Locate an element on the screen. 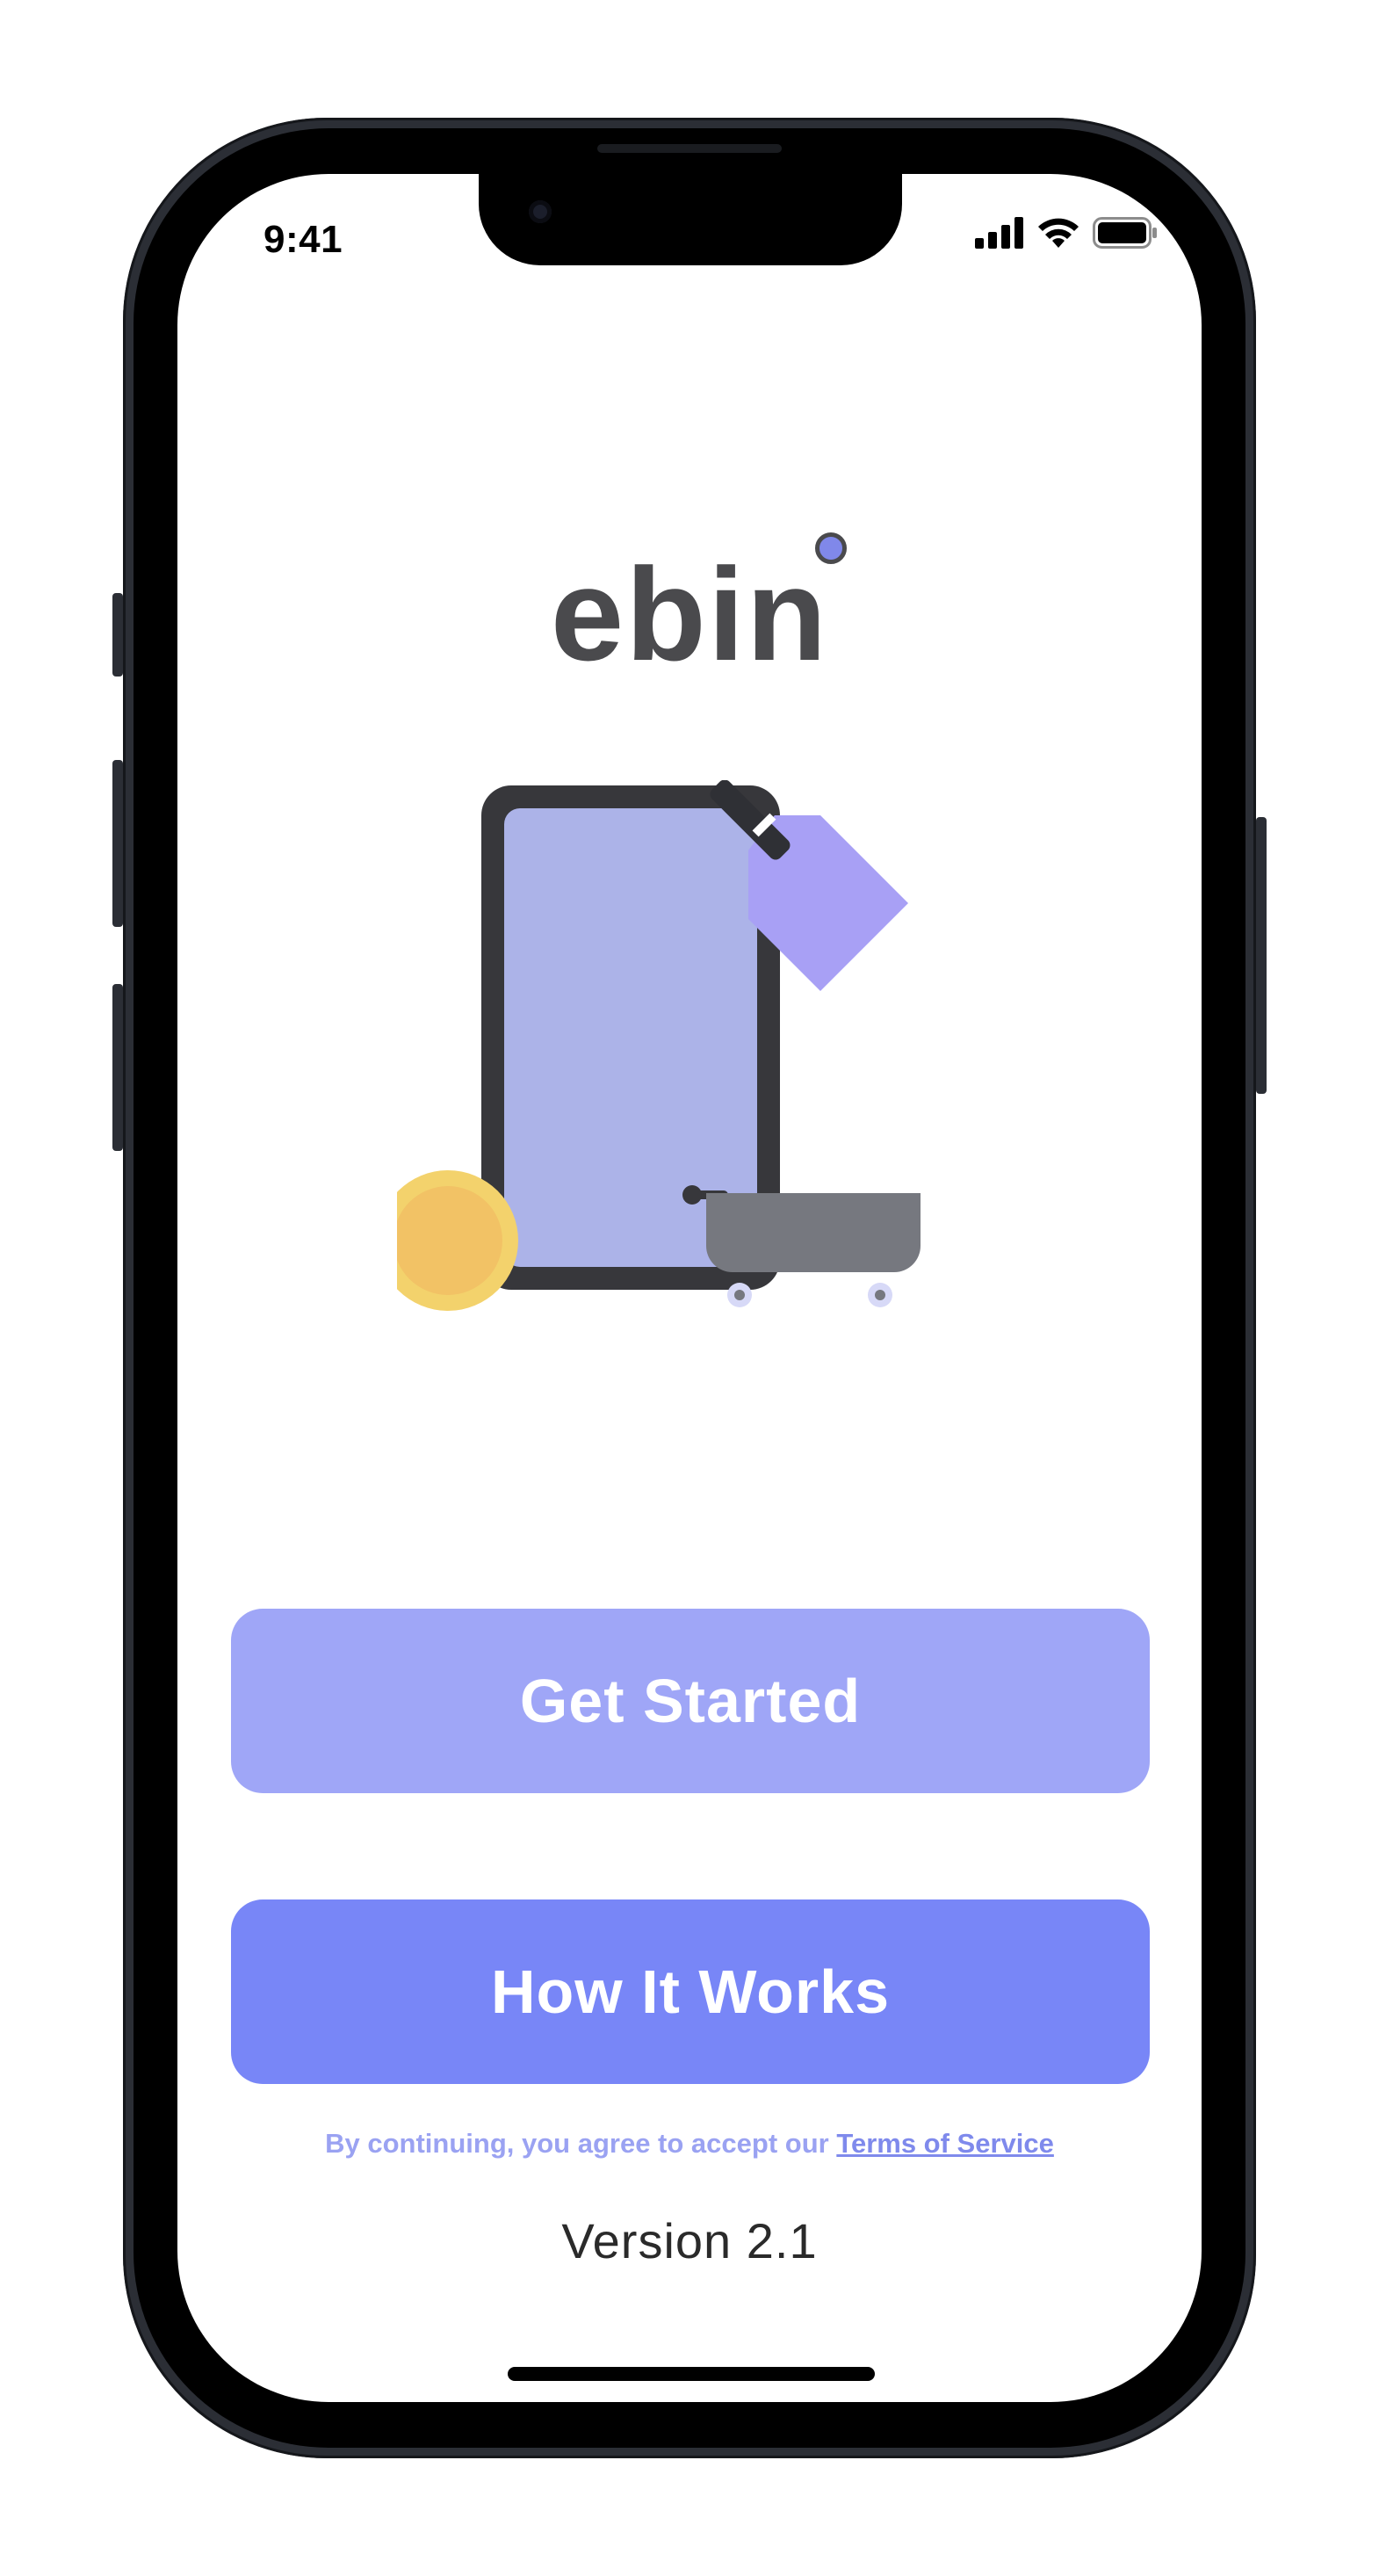 The image size is (1379, 2576). terms-of-service-link: Terms of Service is located at coordinates (945, 2143).